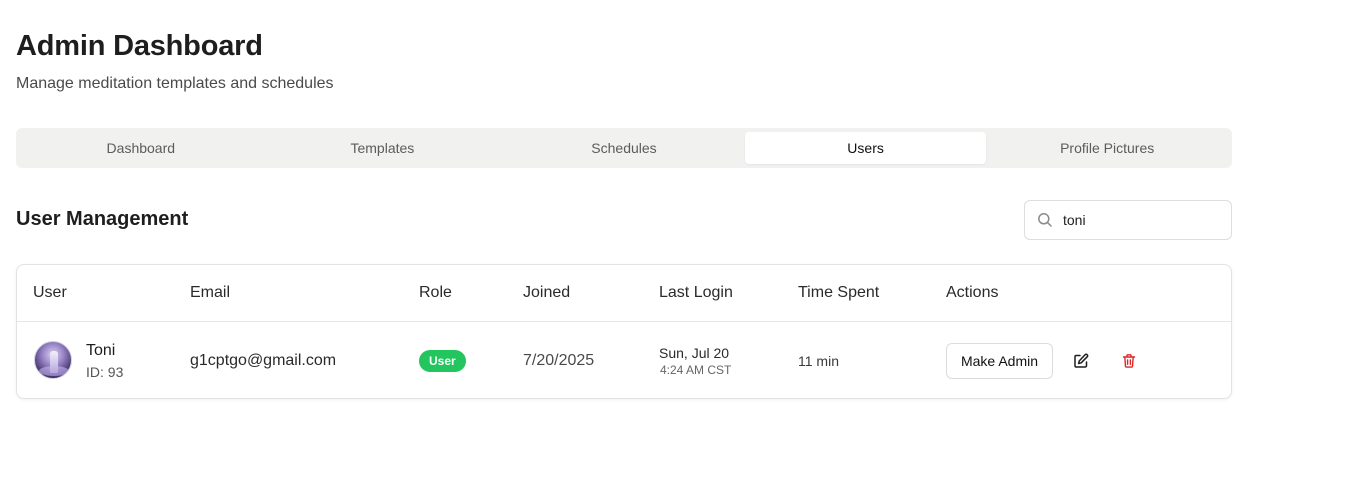 The image size is (1362, 479). Describe the element at coordinates (263, 360) in the screenshot. I see `user-email: g1cptgo@gmail.com` at that location.